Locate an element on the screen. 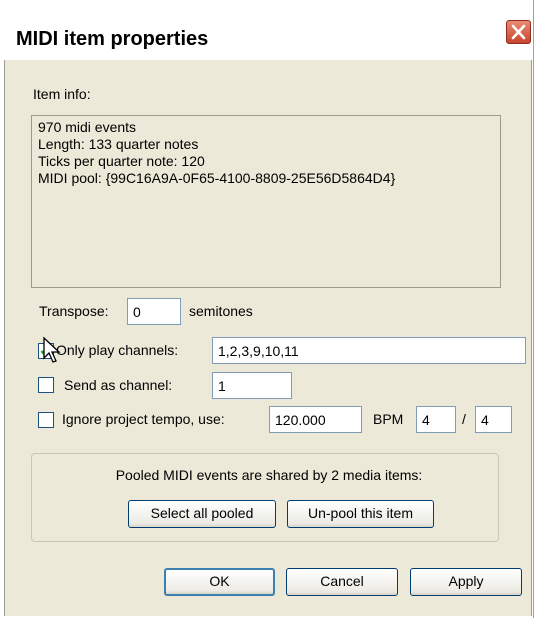  only-play-channels-input: 1,2,3,9,10,11 is located at coordinates (369, 350).